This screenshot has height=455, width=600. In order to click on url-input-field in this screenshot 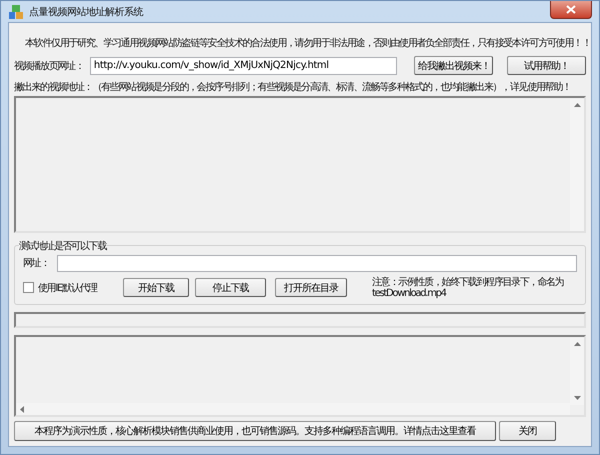, I will do `click(317, 263)`.